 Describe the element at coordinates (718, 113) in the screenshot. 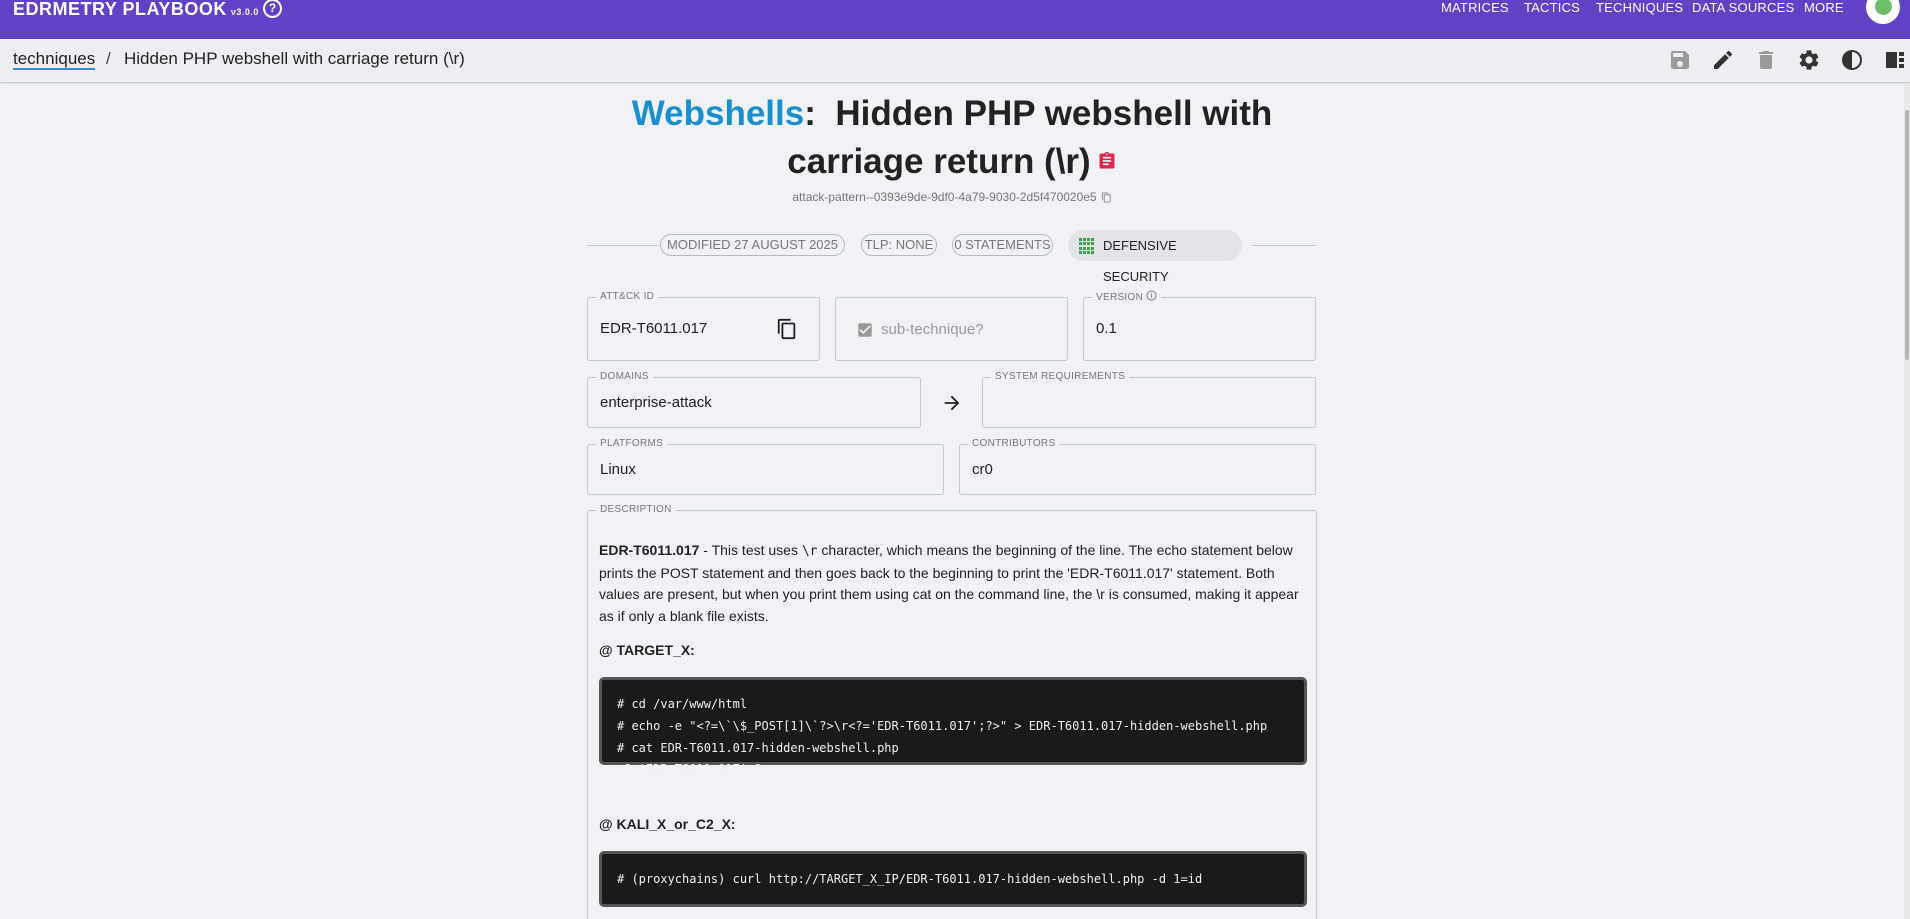

I see `category-link: Webshells` at that location.